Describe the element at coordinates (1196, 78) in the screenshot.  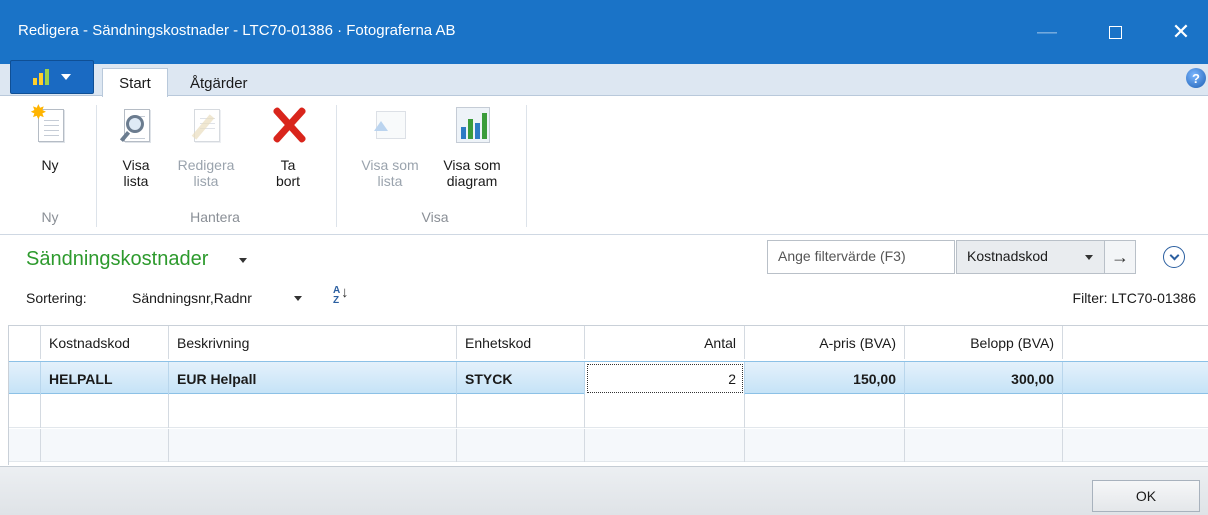
I see `help-icon: ?` at that location.